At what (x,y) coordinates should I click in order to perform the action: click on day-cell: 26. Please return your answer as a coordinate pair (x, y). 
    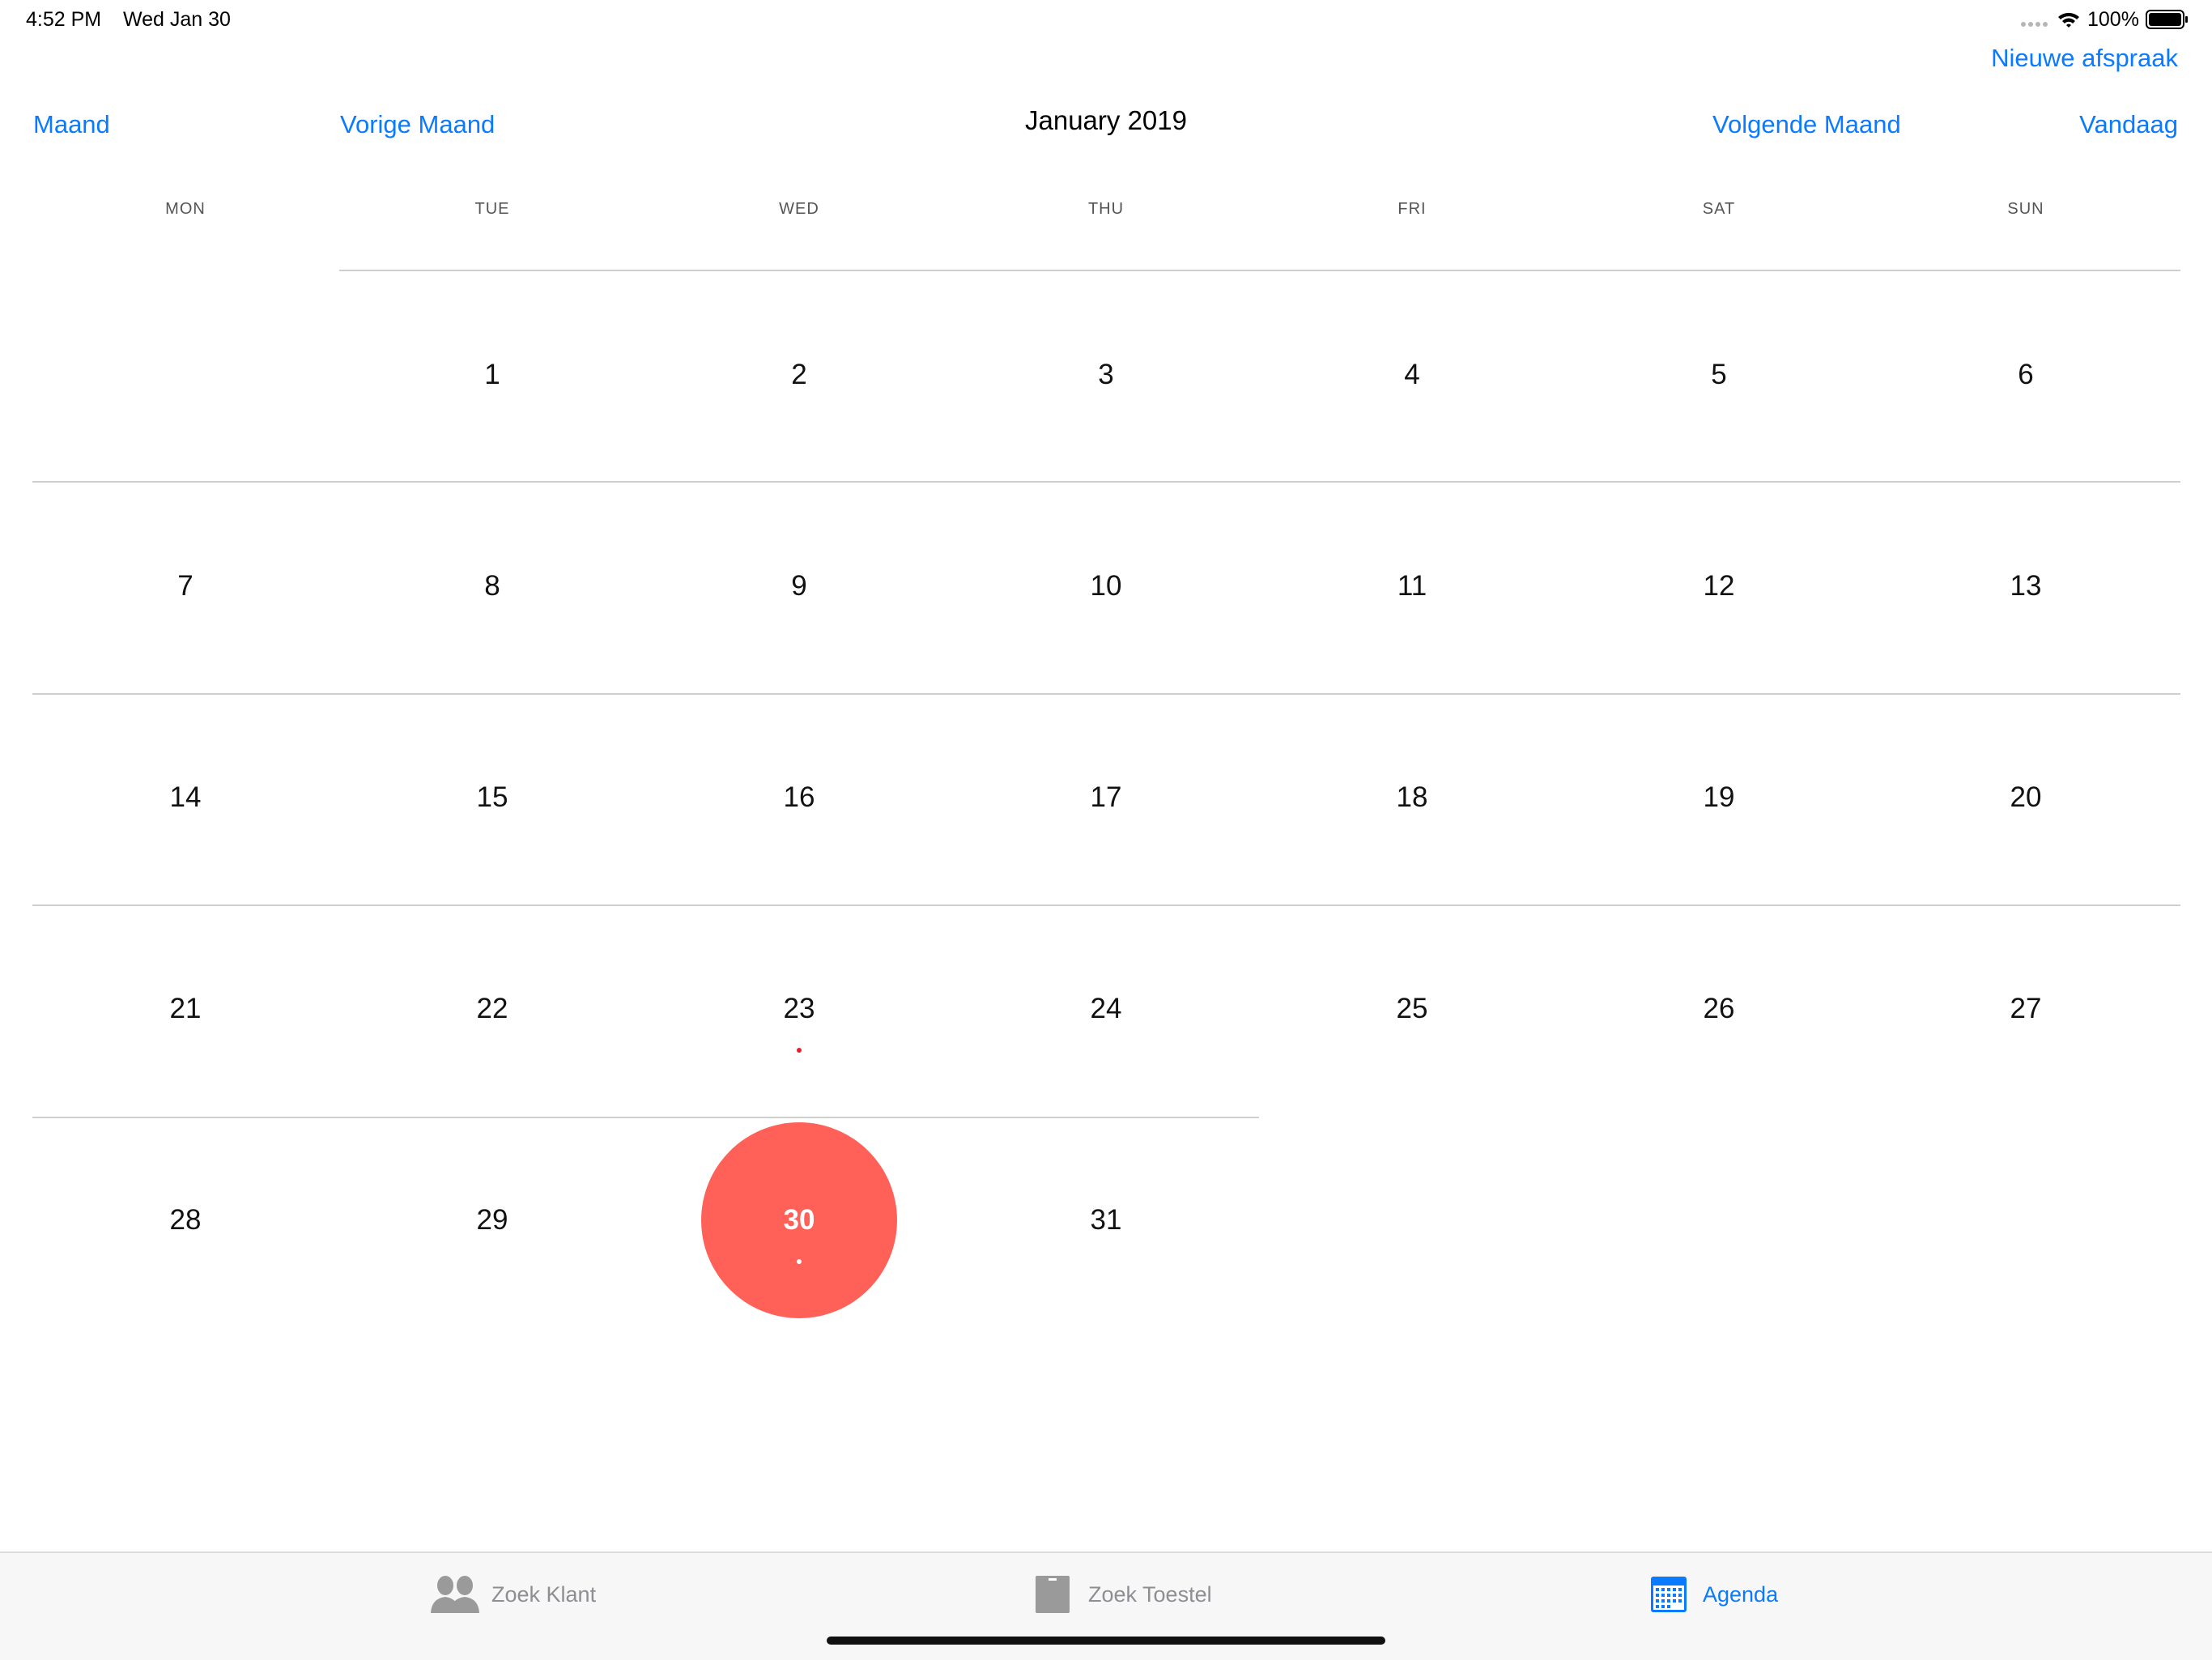
    Looking at the image, I should click on (1719, 1009).